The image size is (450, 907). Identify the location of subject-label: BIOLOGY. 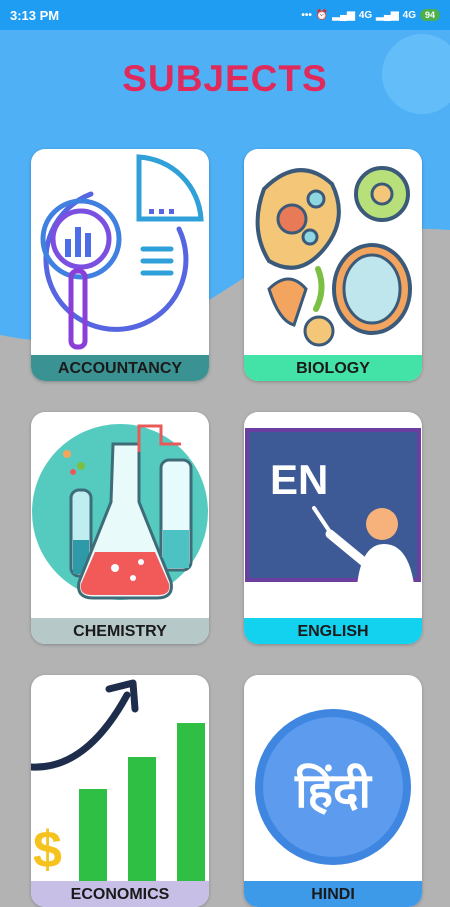
(333, 368).